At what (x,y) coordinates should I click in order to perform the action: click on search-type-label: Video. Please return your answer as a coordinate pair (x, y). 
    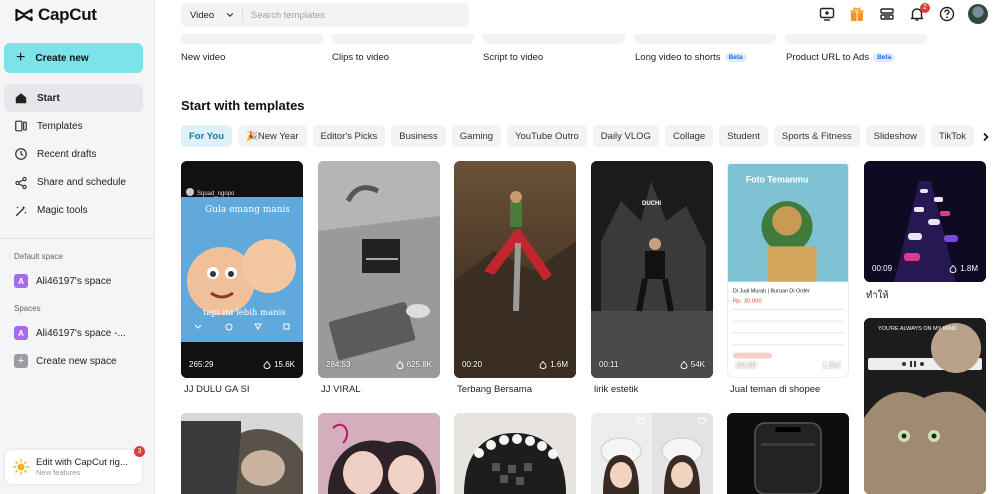
    Looking at the image, I should click on (202, 15).